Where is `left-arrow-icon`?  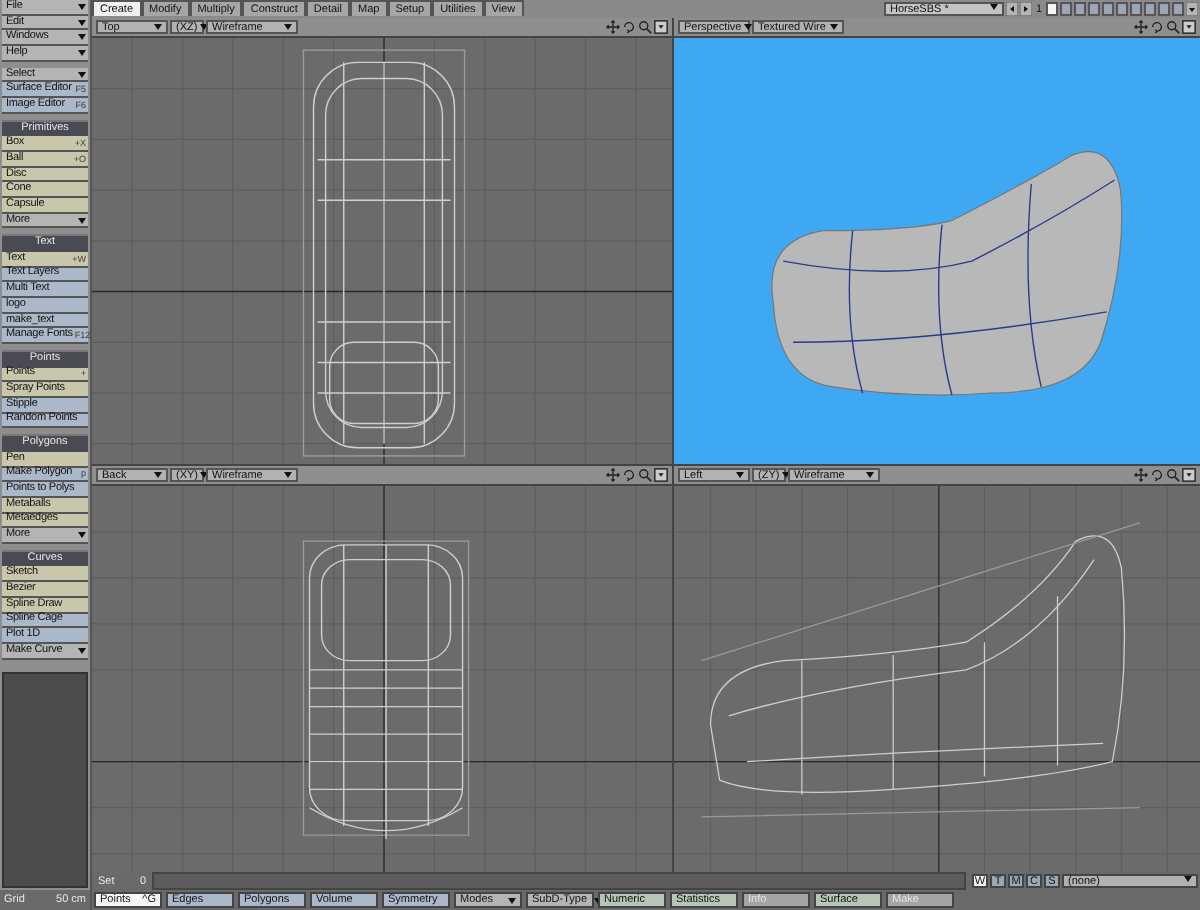
left-arrow-icon is located at coordinates (1012, 9).